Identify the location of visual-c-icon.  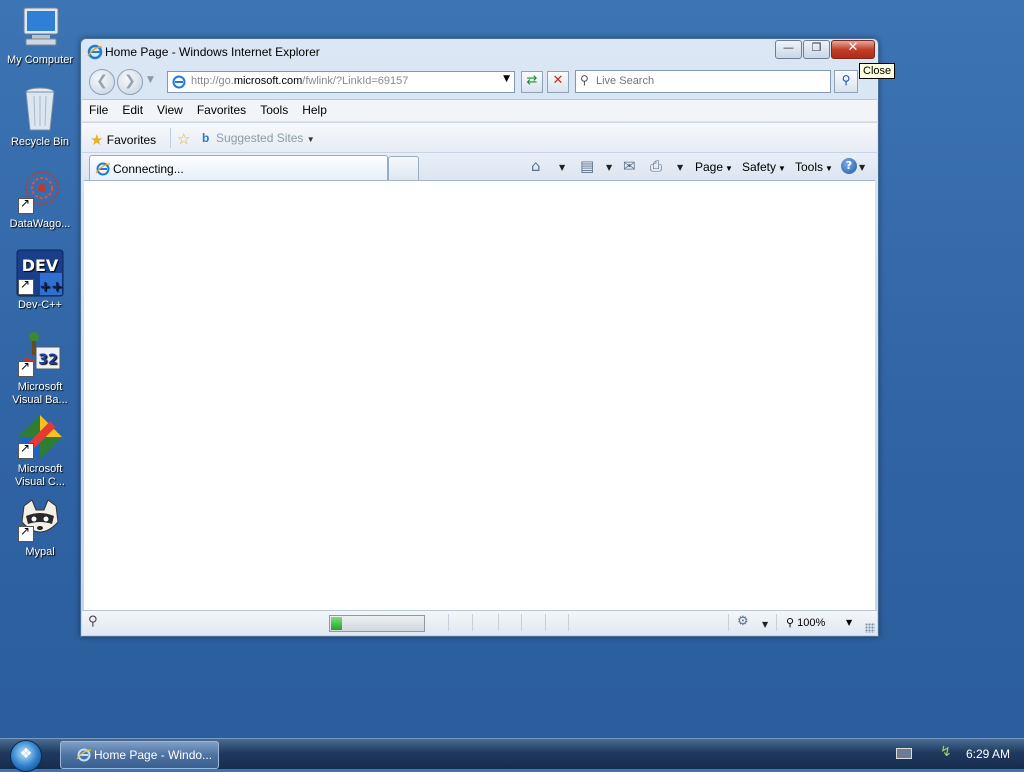
(40, 437).